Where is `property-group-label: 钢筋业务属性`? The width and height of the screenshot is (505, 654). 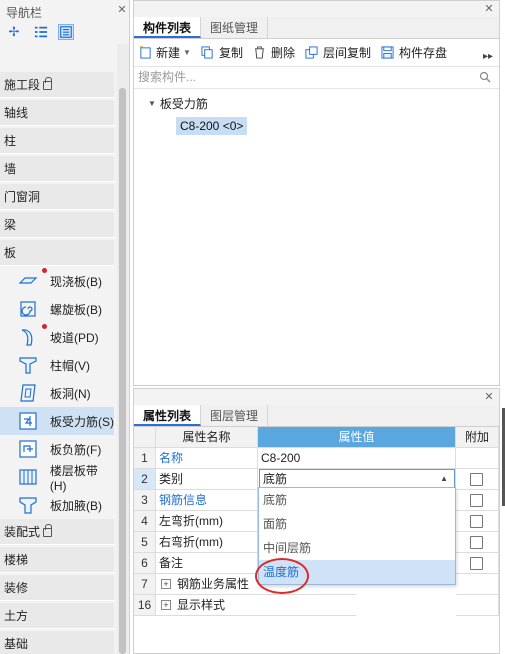
property-group-label: 钢筋业务属性 is located at coordinates (213, 584).